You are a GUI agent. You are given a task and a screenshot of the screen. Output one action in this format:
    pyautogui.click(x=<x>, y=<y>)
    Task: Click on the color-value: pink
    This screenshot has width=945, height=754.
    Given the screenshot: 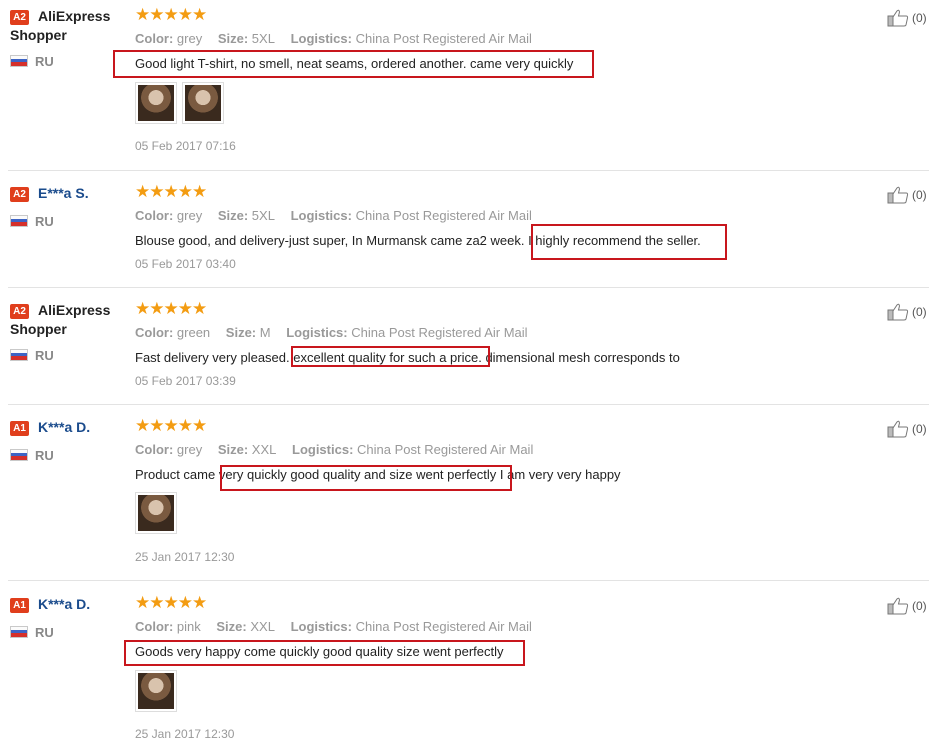 What is the action you would take?
    pyautogui.click(x=188, y=626)
    